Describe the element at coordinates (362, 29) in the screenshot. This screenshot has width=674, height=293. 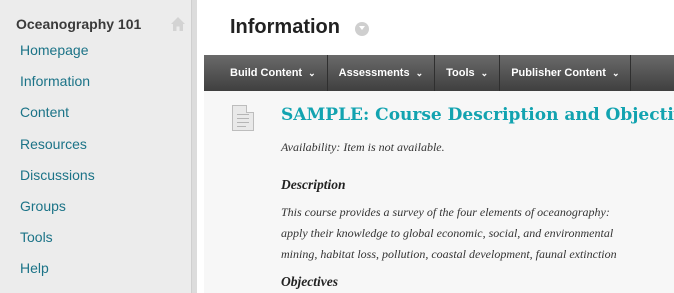
I see `chevron-down-icon` at that location.